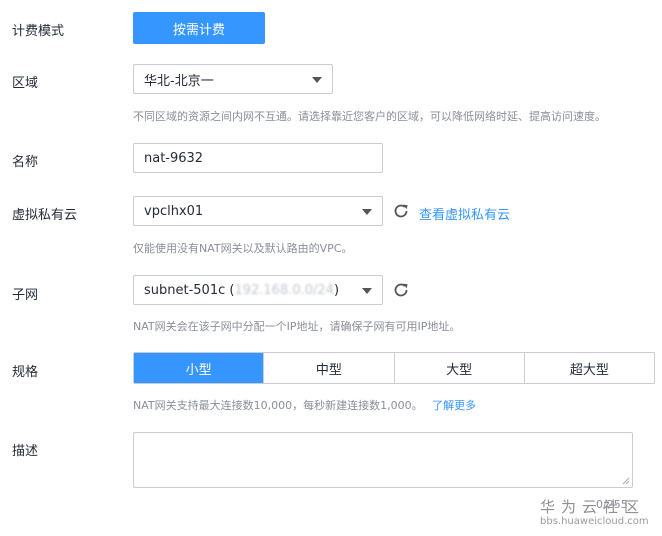 This screenshot has height=536, width=662. I want to click on subnet-cidr-redacted: 192.168.0.0/24, so click(284, 290).